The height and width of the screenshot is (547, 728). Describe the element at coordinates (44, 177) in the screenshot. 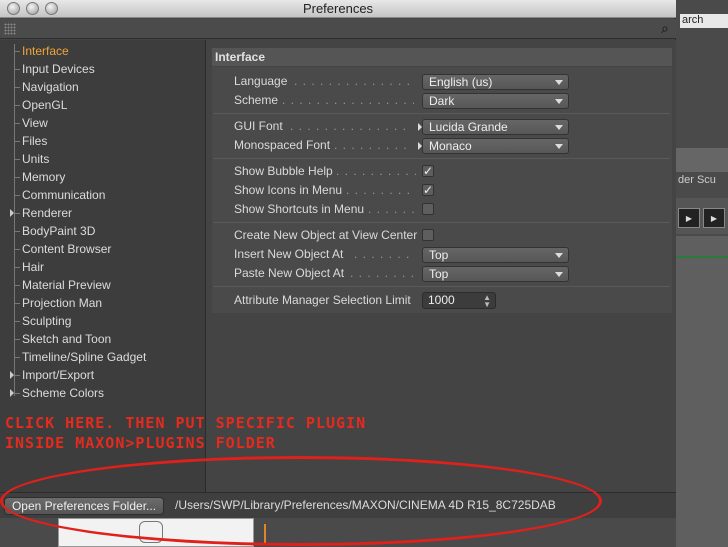

I see `sidebar-item-label: Memory` at that location.